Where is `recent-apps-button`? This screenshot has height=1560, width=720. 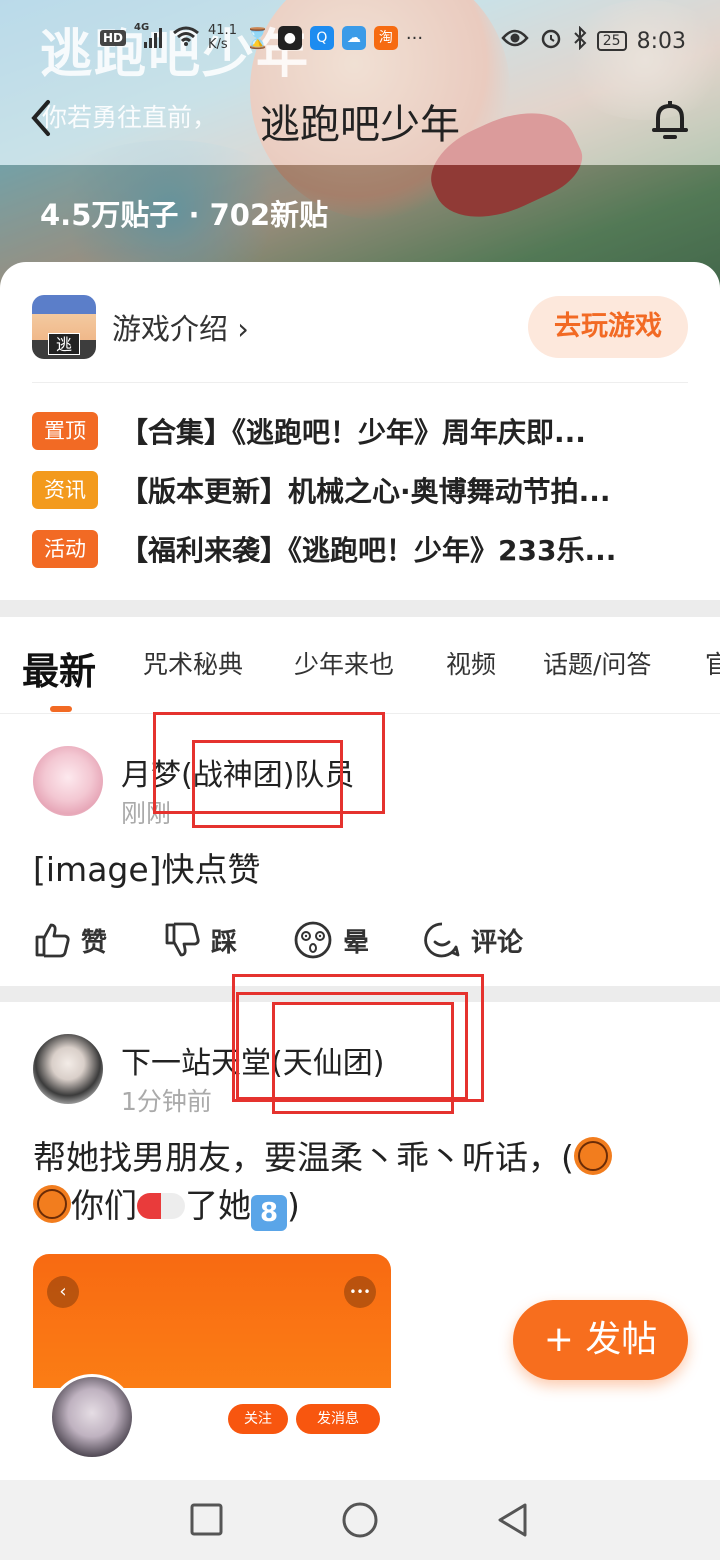
recent-apps-button is located at coordinates (207, 1520).